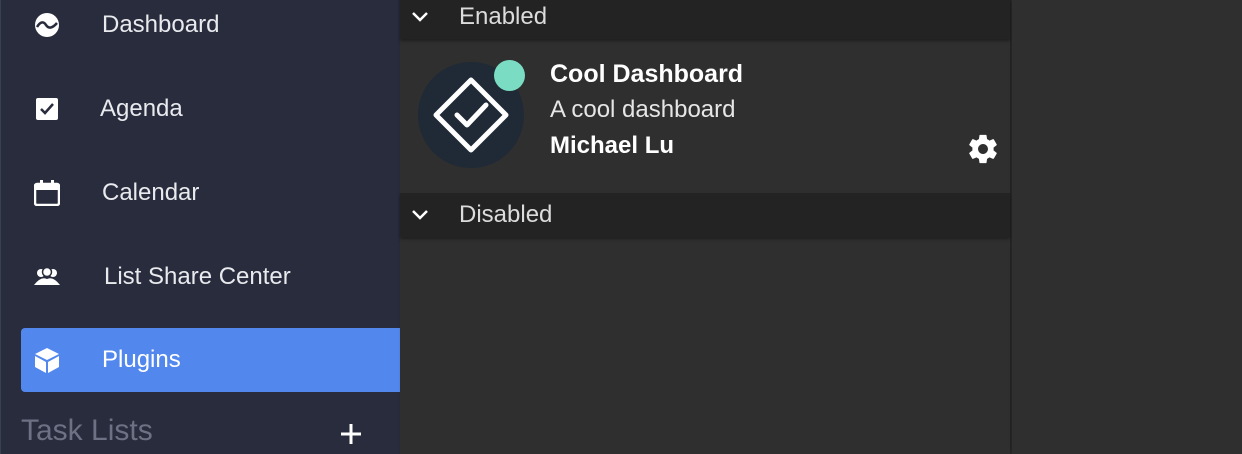 This screenshot has width=1242, height=454. I want to click on people-icon, so click(47, 277).